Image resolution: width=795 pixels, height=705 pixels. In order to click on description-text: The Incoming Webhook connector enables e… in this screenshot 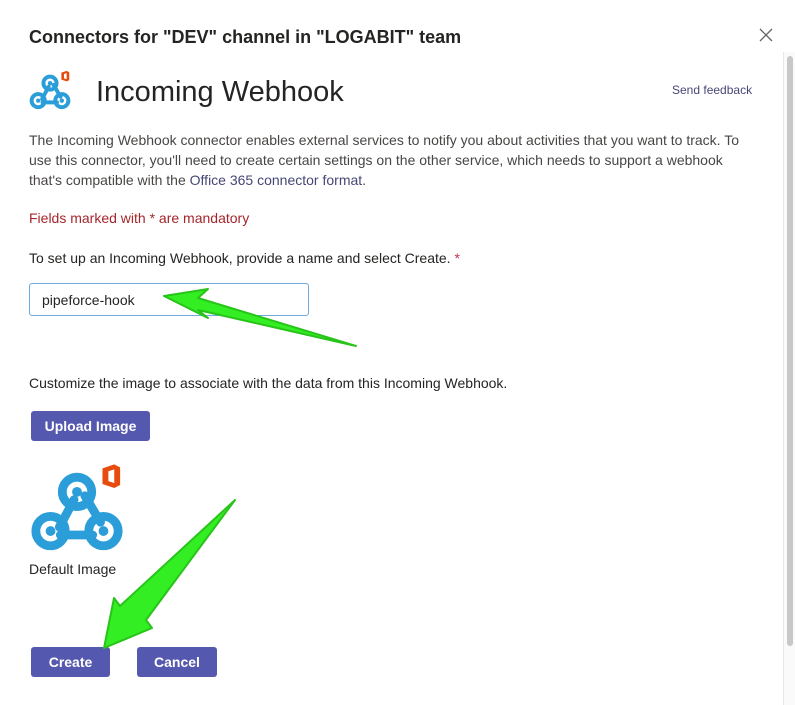, I will do `click(384, 160)`.